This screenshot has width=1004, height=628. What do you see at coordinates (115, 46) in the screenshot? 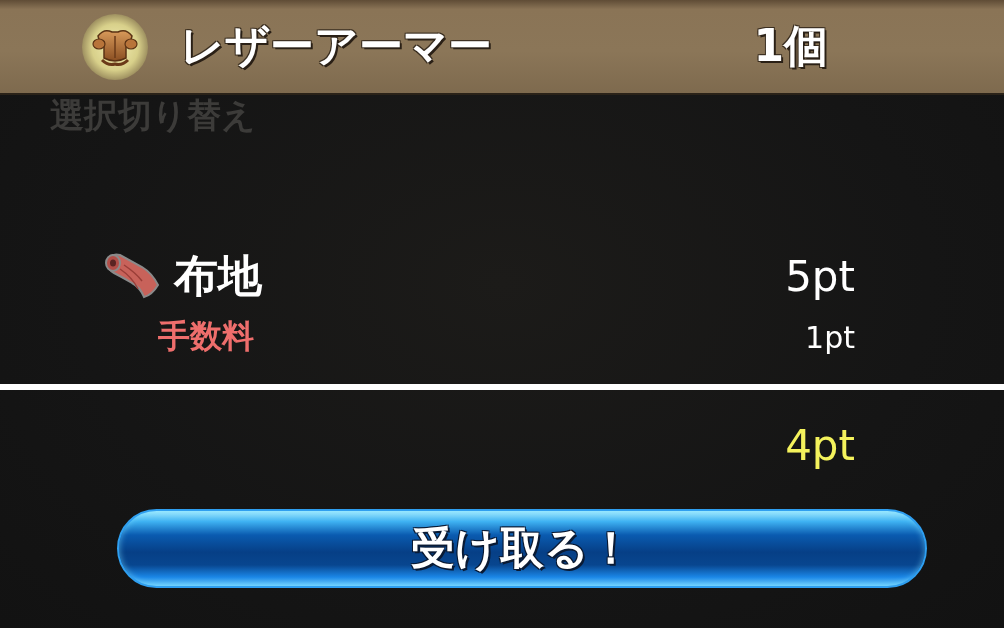
I see `armor-icon` at bounding box center [115, 46].